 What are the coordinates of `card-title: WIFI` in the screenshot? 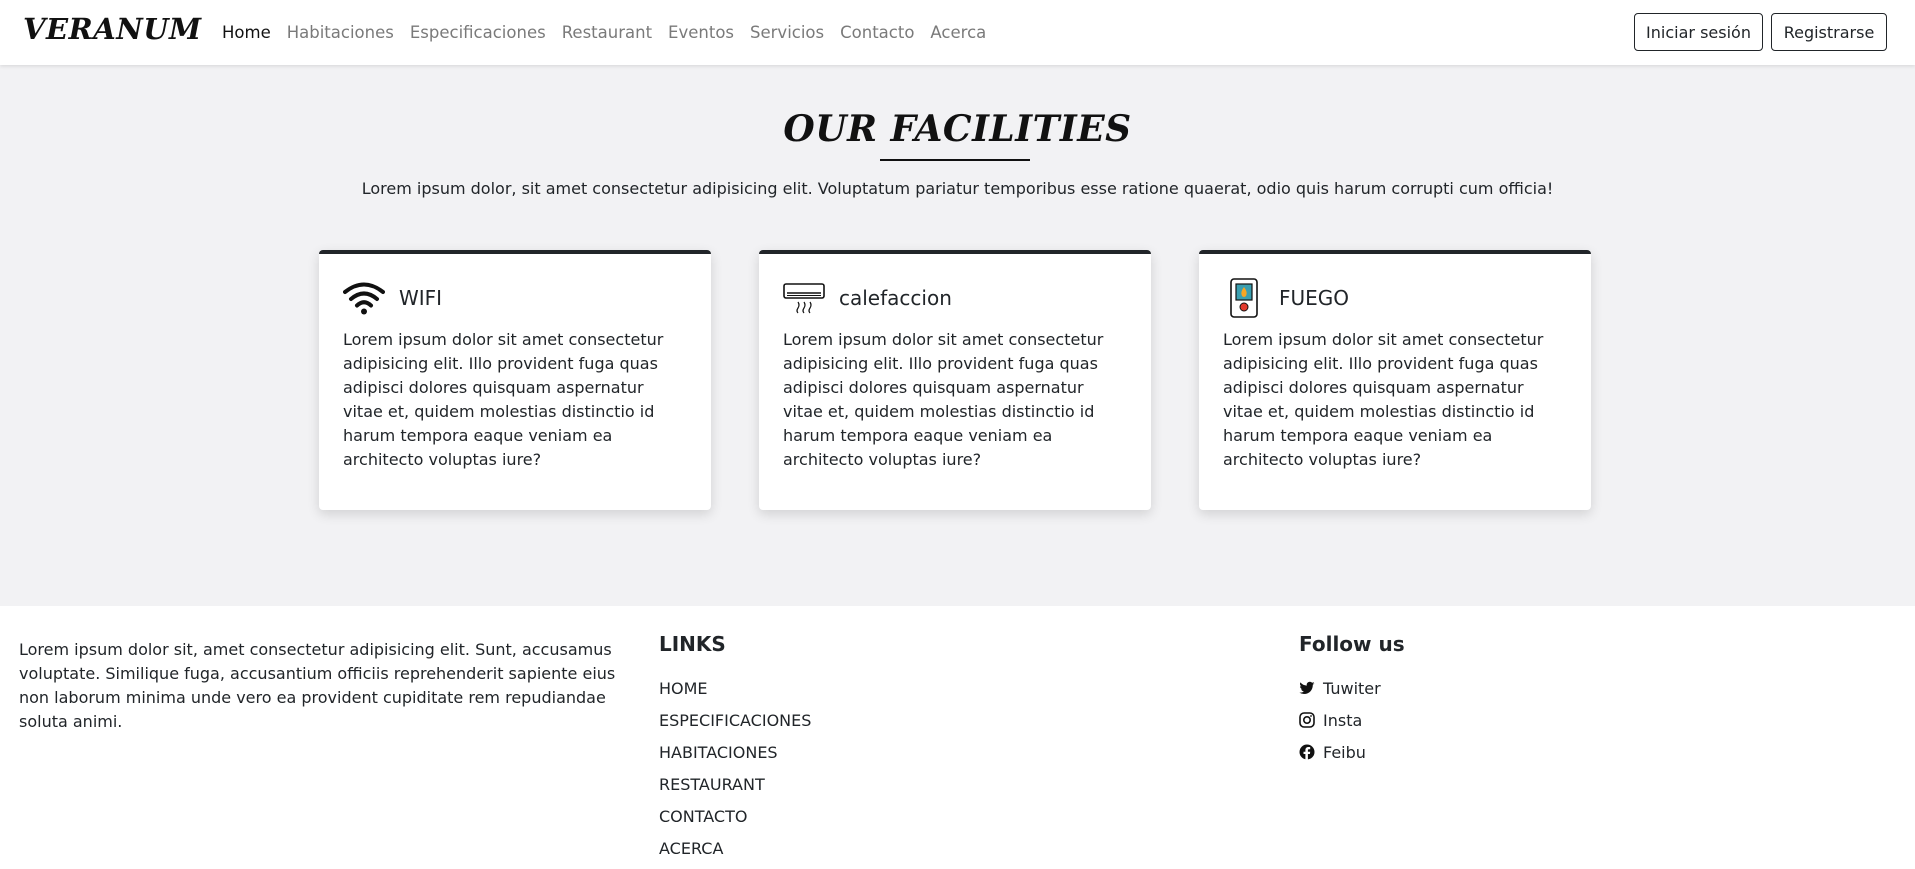 It's located at (421, 298).